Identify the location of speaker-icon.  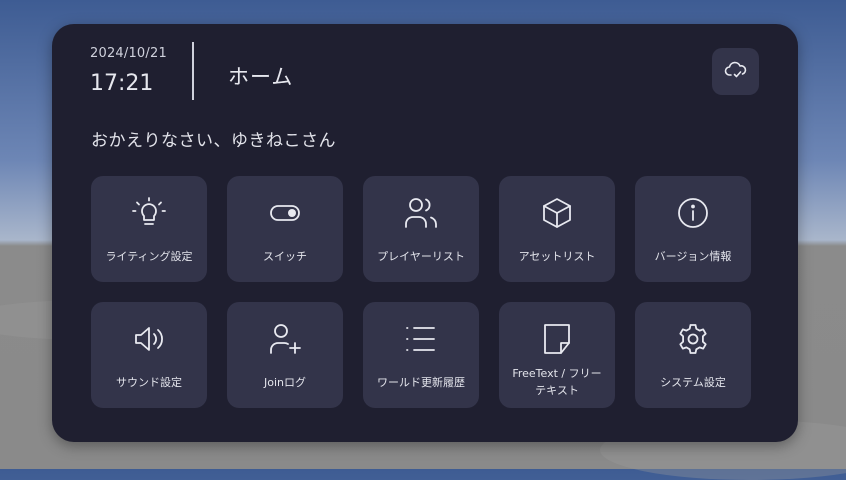
(149, 339).